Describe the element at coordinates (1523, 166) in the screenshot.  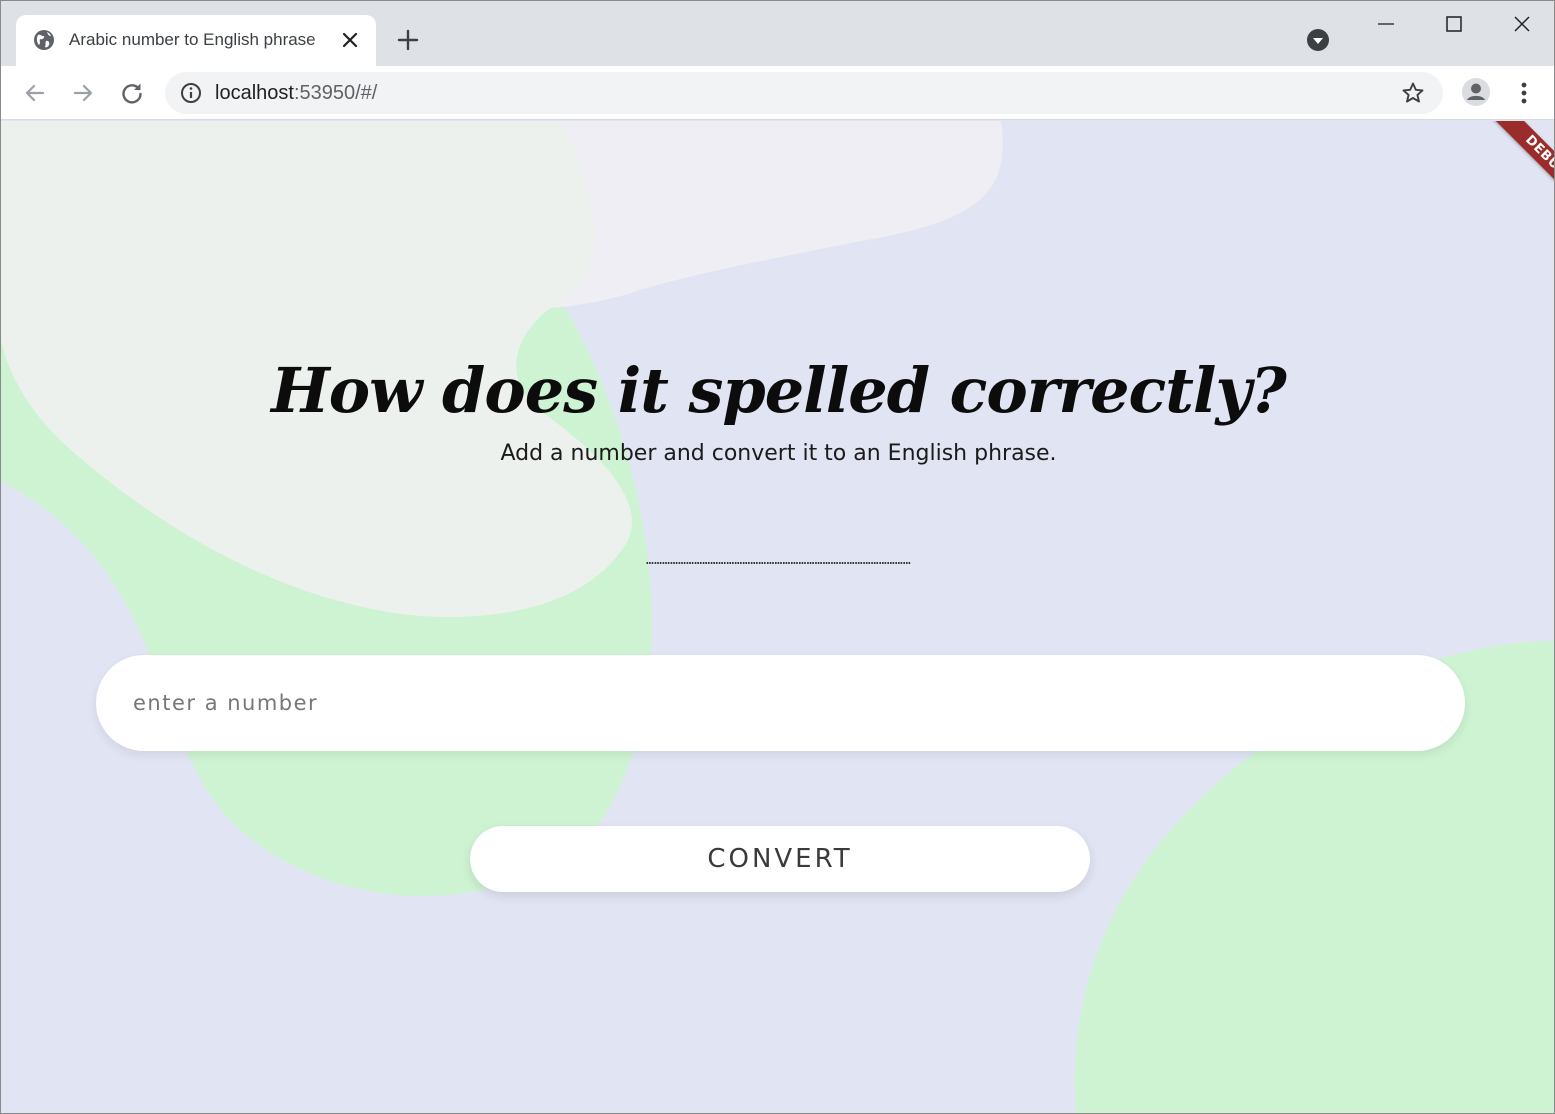
I see `debug-ribbon-text: DEBUG` at that location.